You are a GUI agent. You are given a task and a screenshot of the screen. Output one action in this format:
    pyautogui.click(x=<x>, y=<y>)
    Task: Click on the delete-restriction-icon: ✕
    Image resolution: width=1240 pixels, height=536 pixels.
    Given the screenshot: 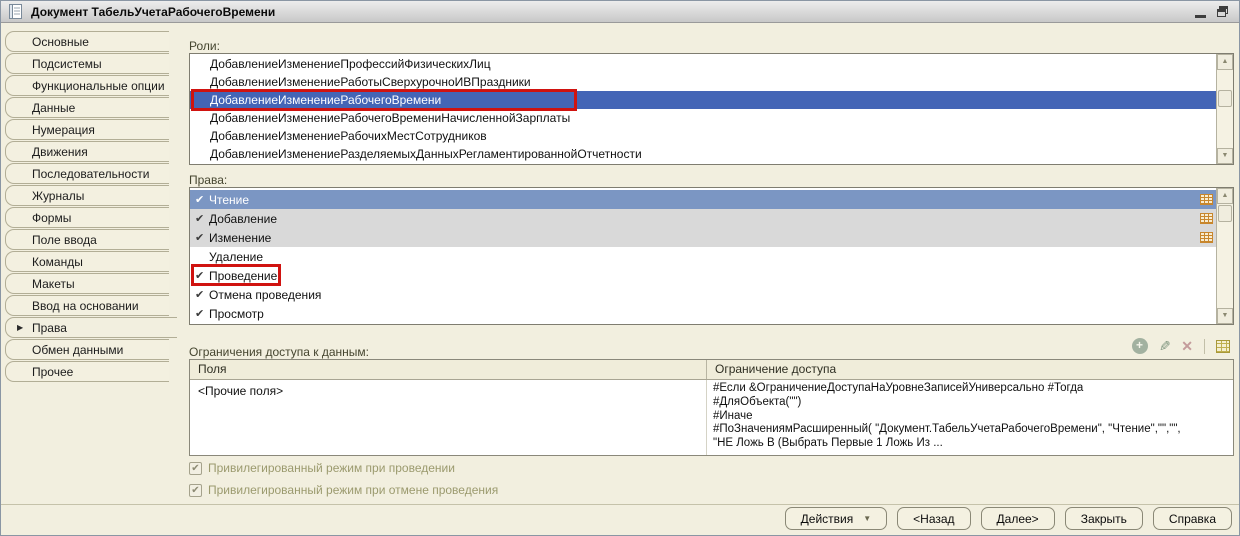 What is the action you would take?
    pyautogui.click(x=1187, y=346)
    